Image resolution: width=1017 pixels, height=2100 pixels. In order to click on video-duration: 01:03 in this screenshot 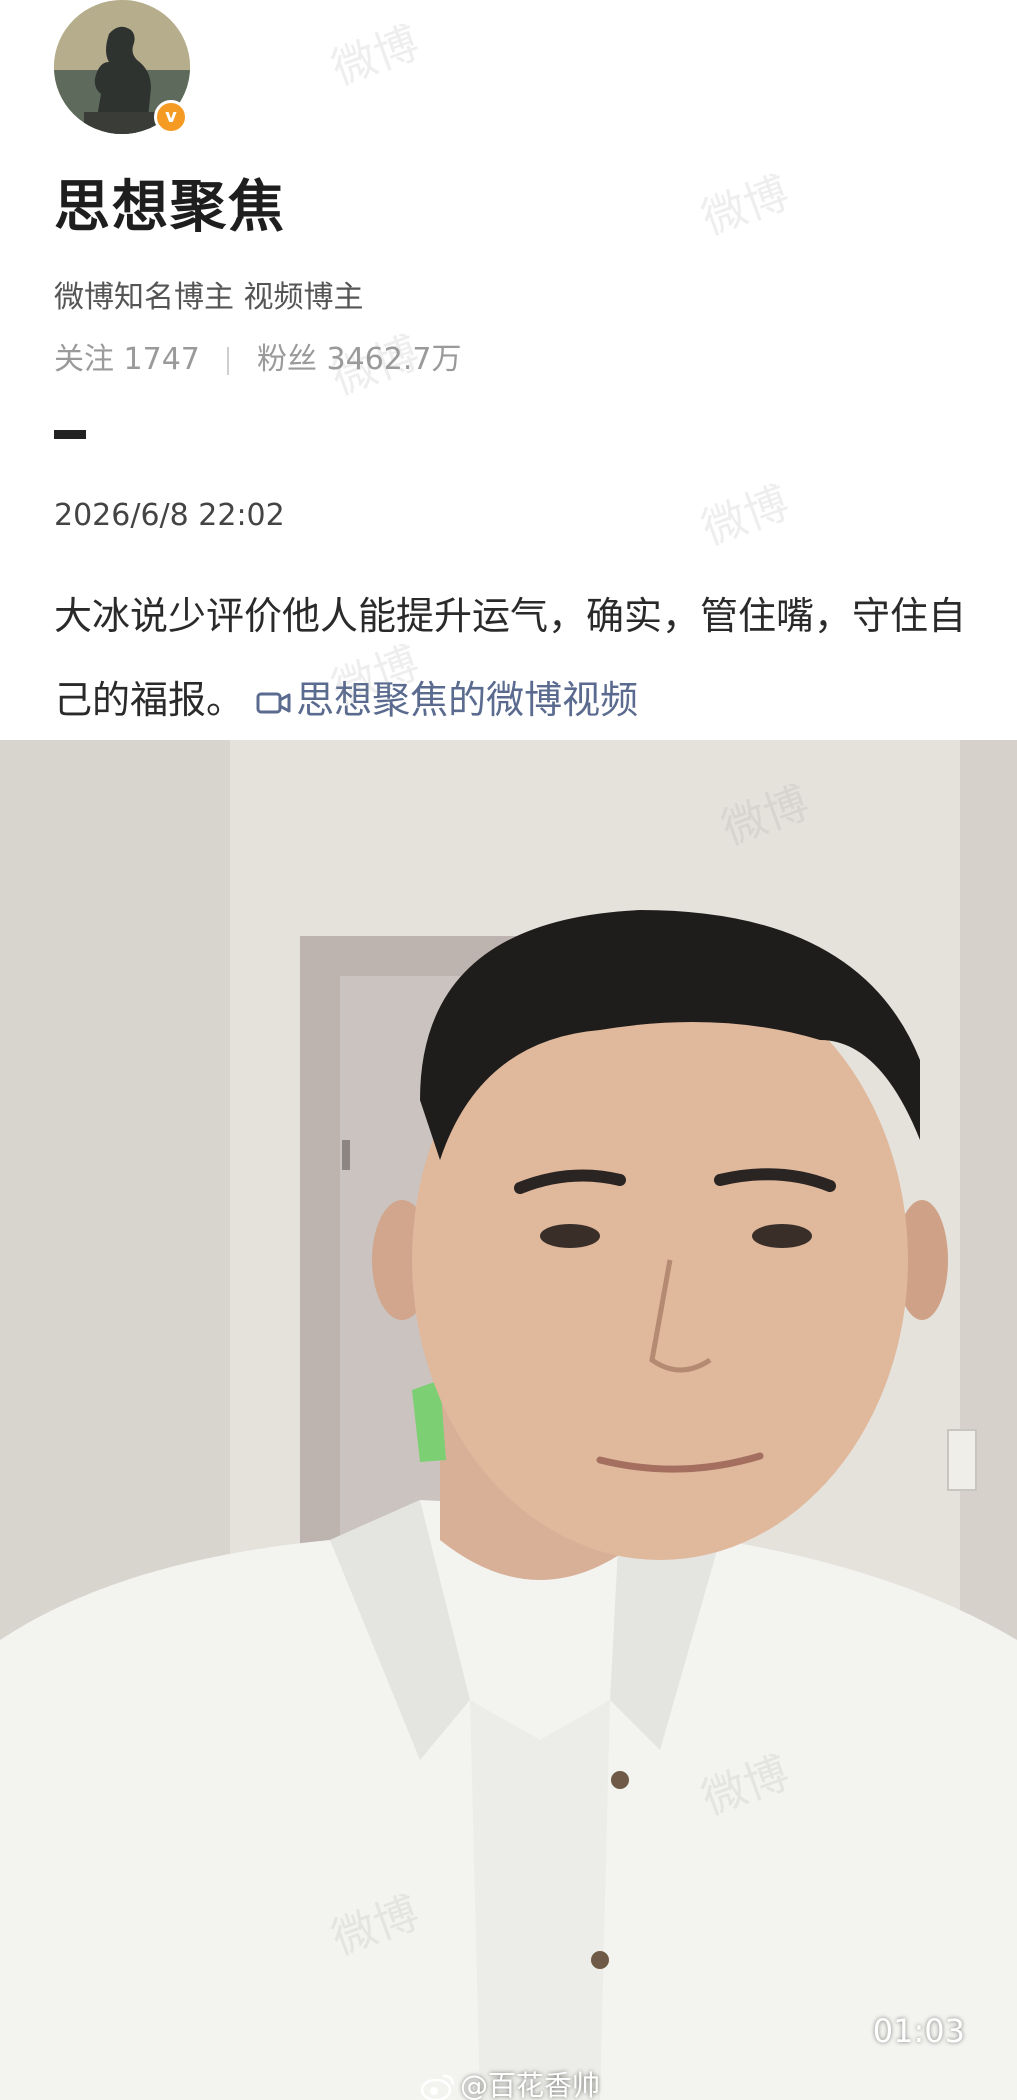, I will do `click(918, 2031)`.